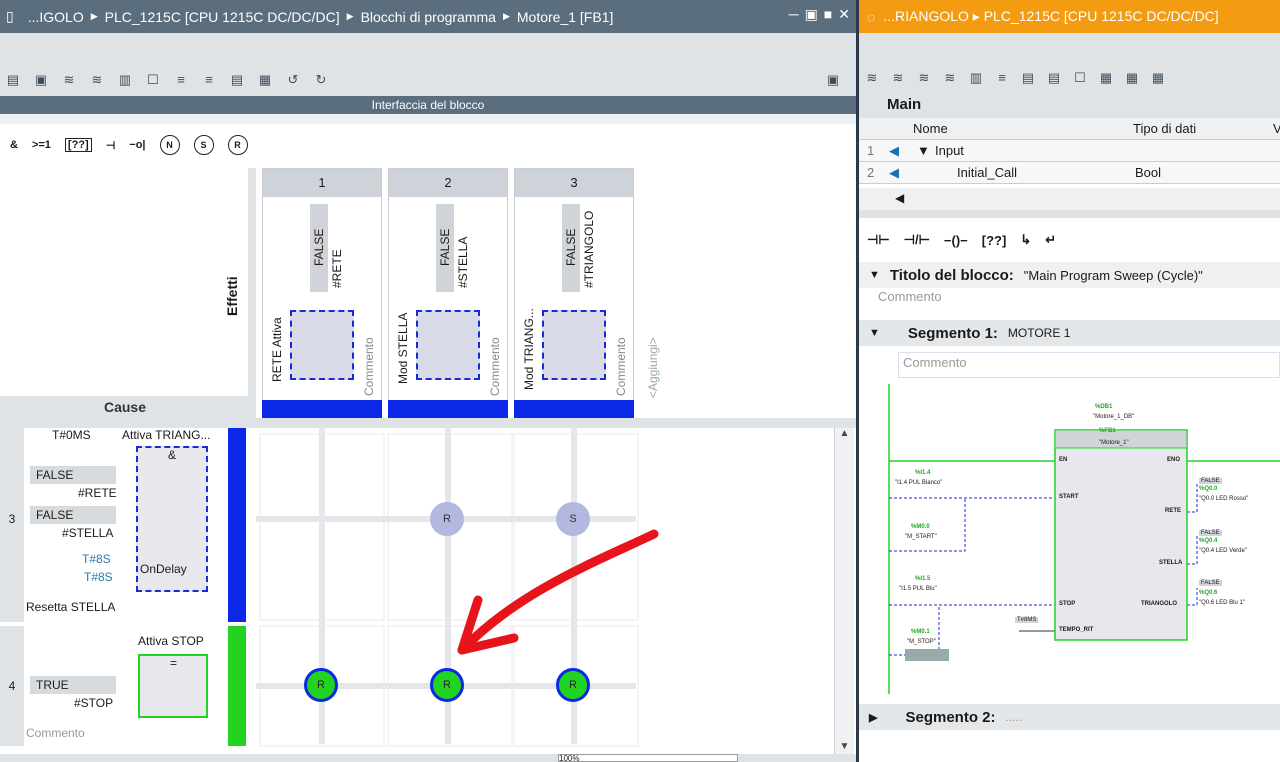 The image size is (1280, 762). Describe the element at coordinates (428, 119) in the screenshot. I see `splitter` at that location.